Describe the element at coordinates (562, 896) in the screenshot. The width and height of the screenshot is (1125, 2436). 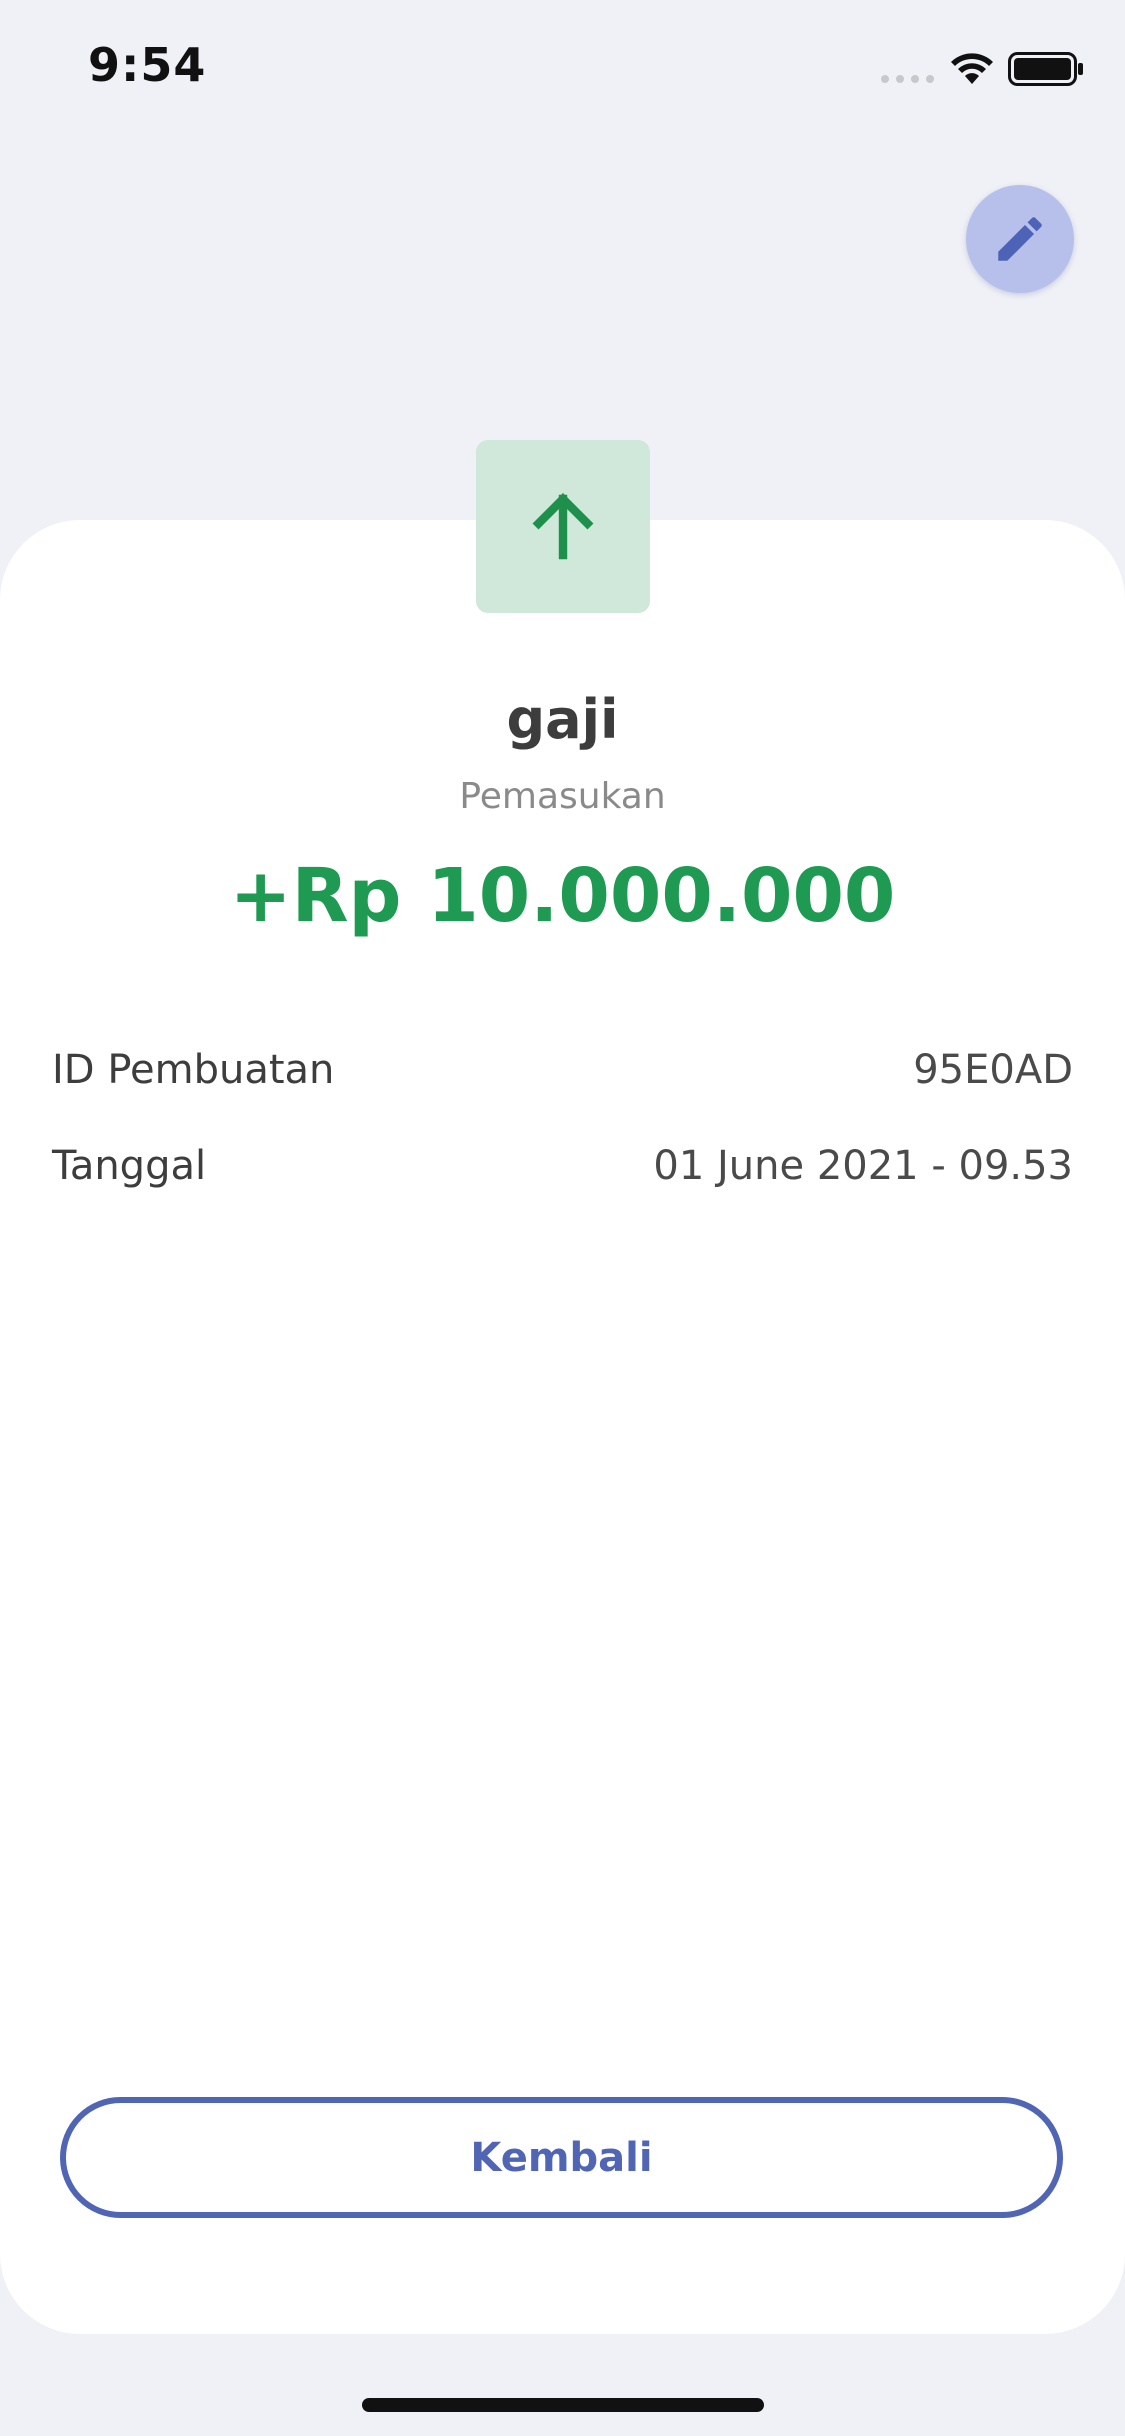
I see `transaction-amount: +Rp 10.000.000` at that location.